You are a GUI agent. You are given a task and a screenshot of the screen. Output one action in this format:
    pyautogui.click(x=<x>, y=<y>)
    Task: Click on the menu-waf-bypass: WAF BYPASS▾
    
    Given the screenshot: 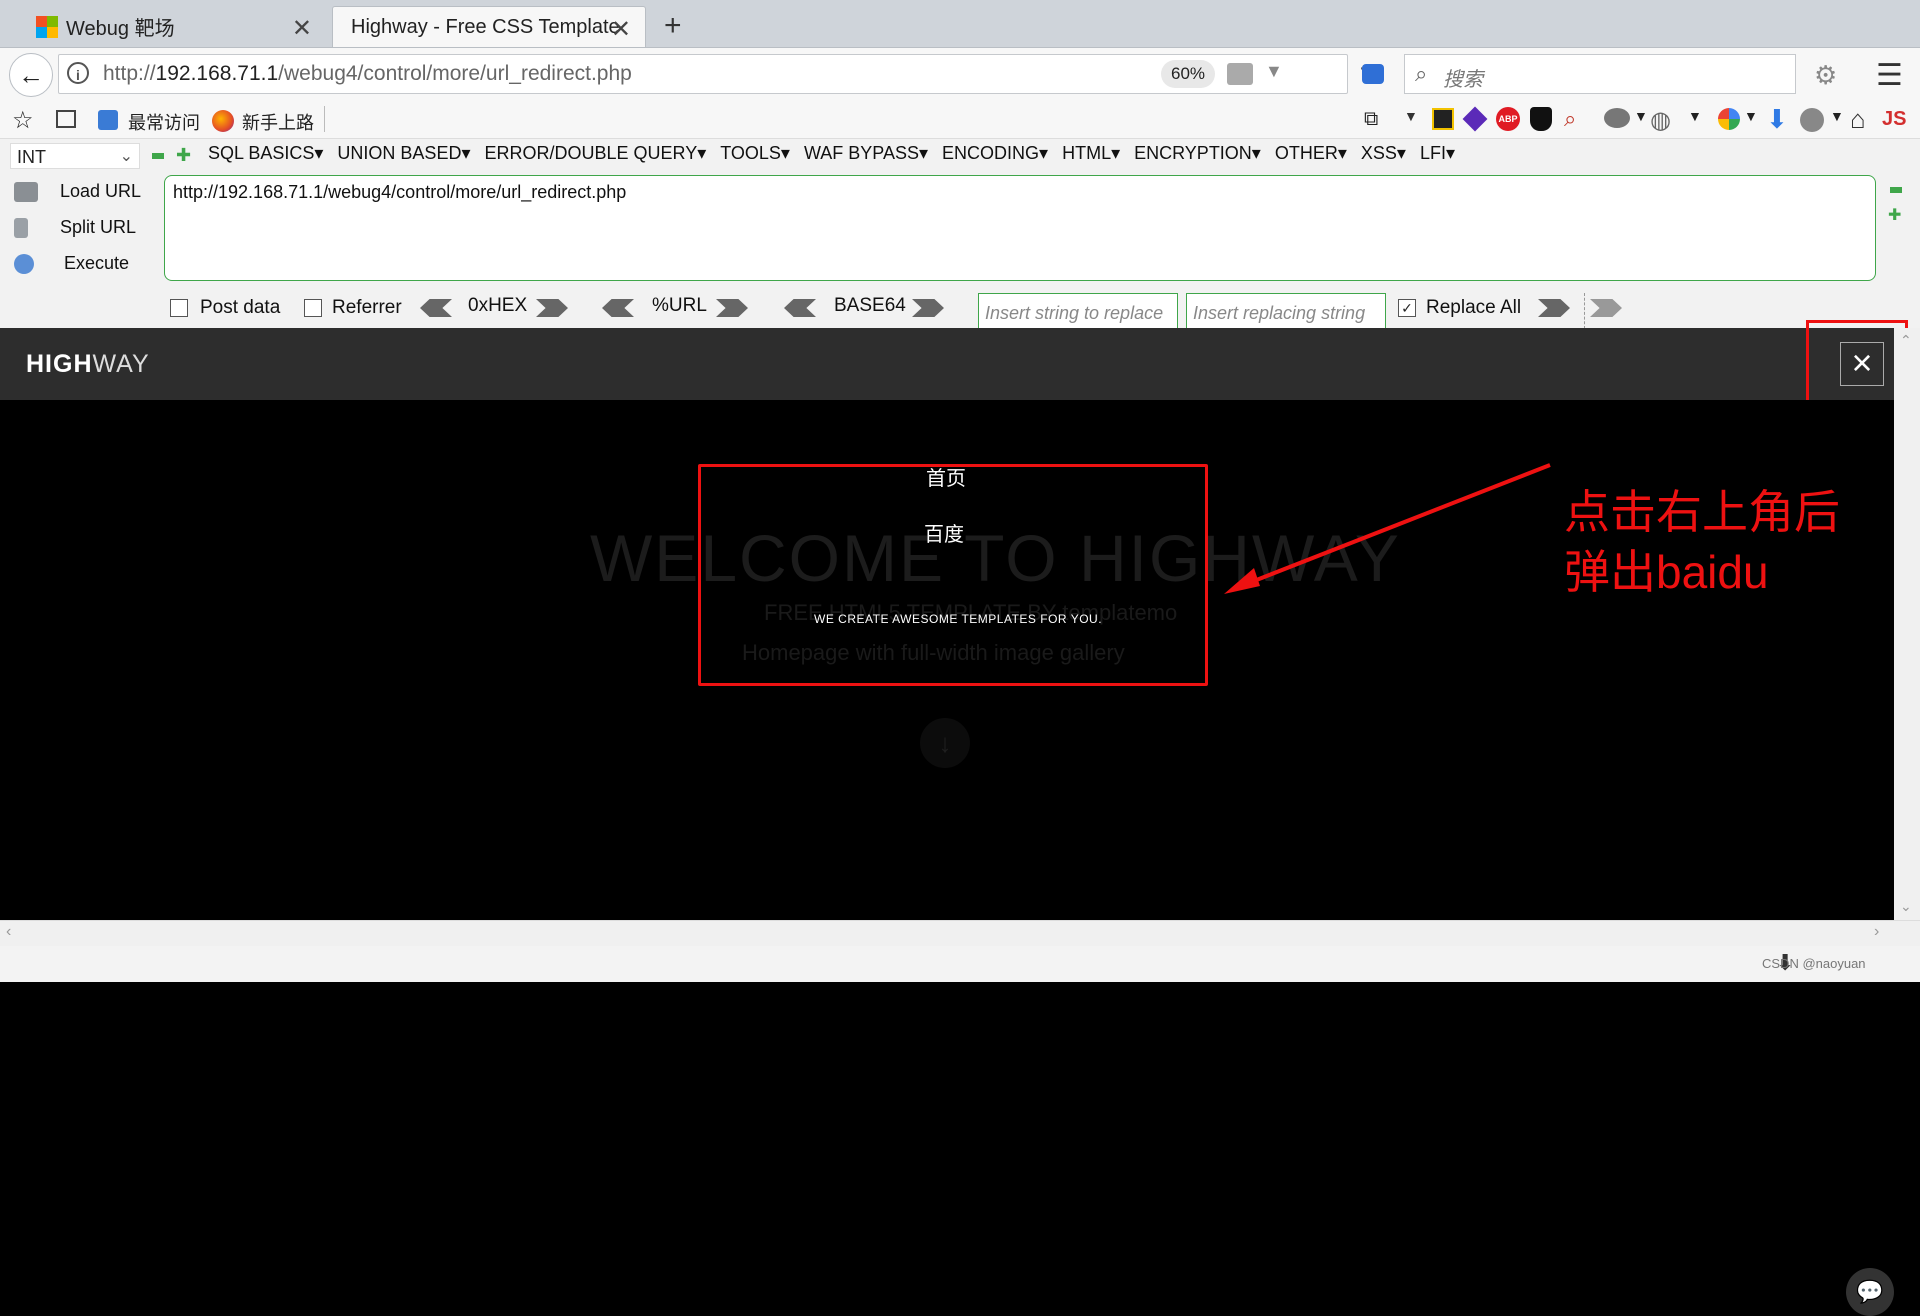 What is the action you would take?
    pyautogui.click(x=866, y=153)
    